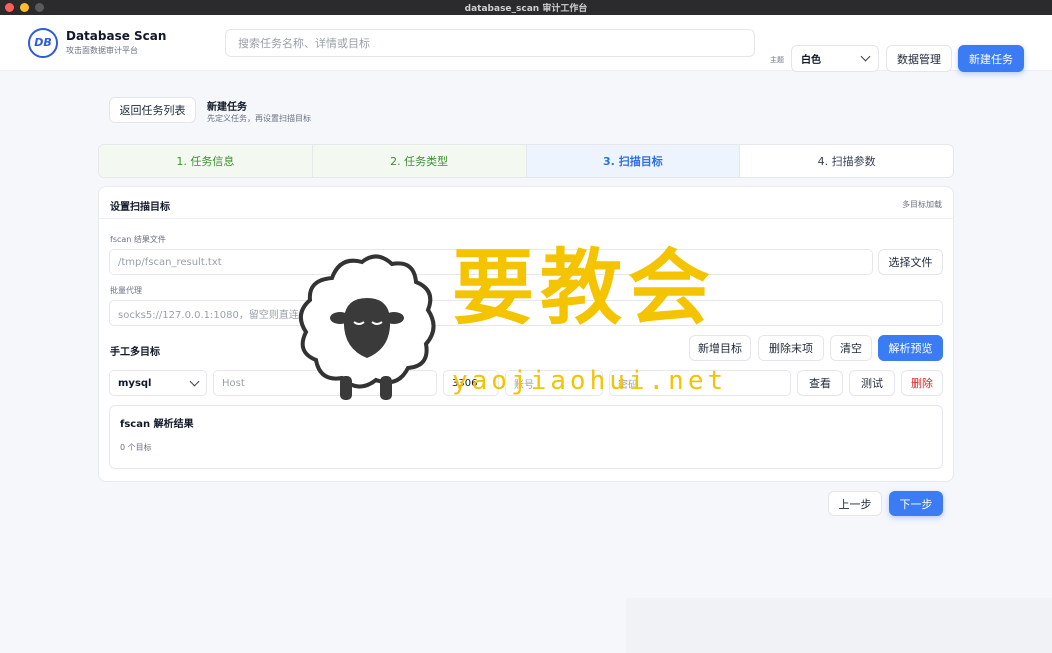 The image size is (1052, 653). Describe the element at coordinates (777, 60) in the screenshot. I see `theme-label: 主题` at that location.